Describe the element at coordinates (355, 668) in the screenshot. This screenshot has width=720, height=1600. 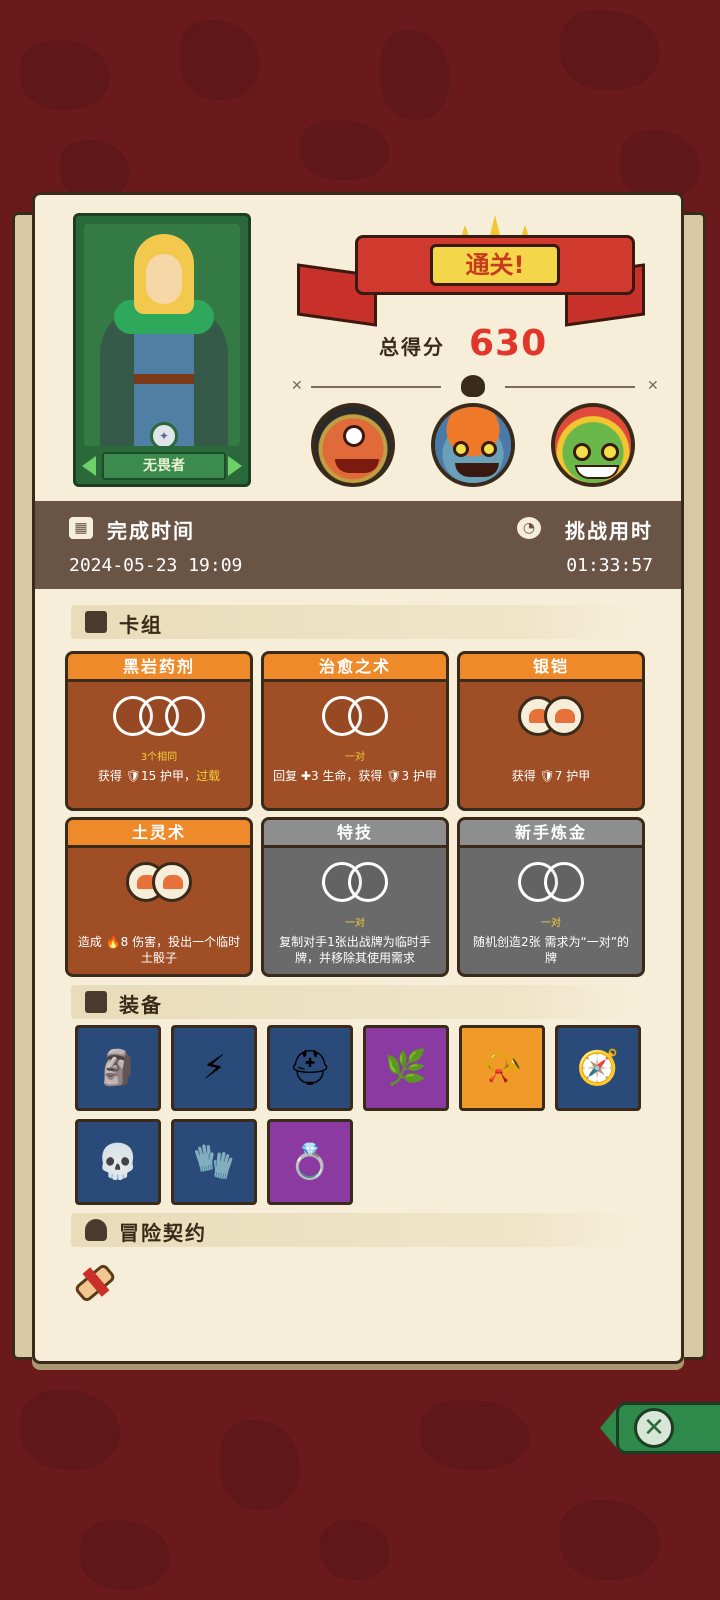
I see `deck-card-title: 治愈之术` at that location.